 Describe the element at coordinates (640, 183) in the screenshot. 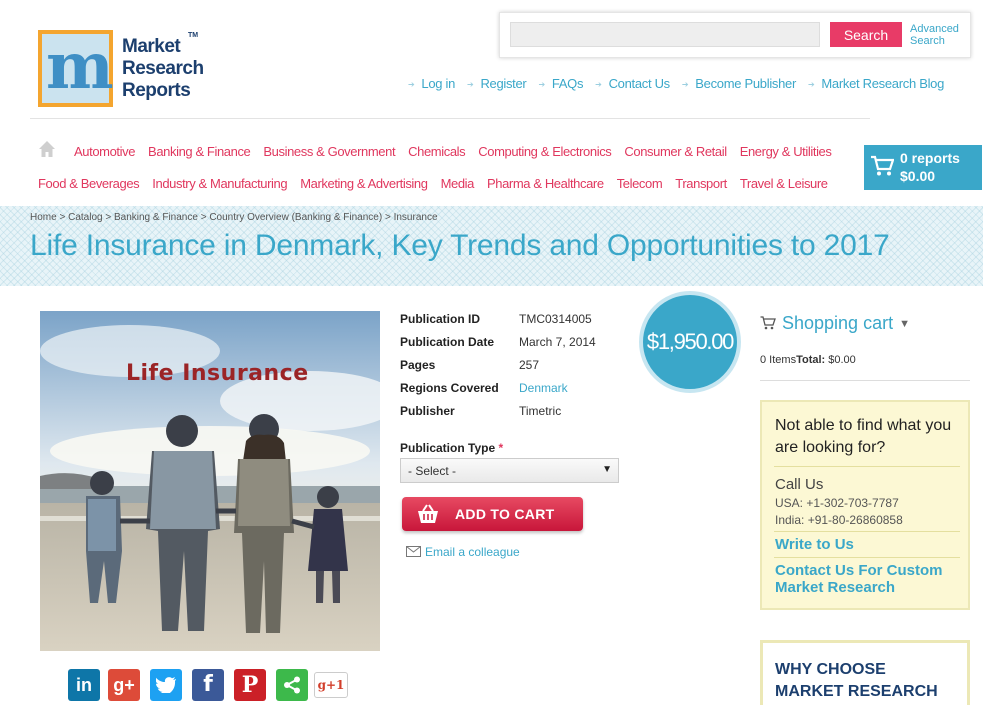

I see `category-telecom: Telecom` at that location.